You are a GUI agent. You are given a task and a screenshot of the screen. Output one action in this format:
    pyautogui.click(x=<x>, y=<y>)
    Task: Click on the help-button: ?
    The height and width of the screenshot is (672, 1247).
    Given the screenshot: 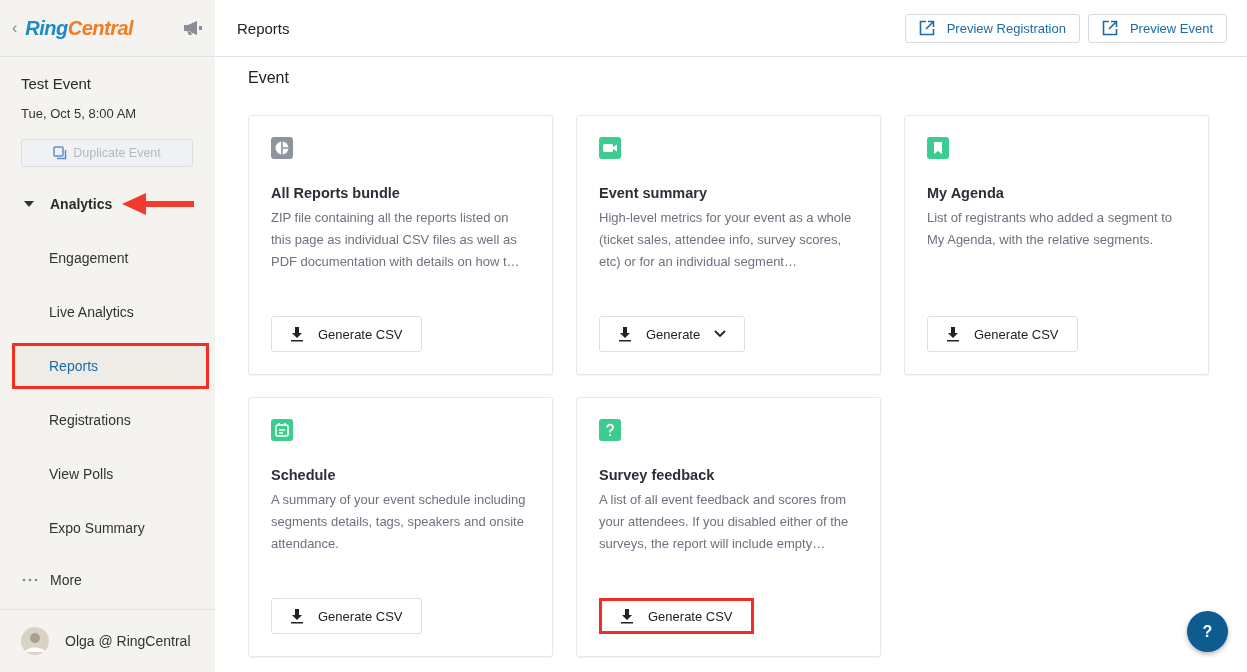 What is the action you would take?
    pyautogui.click(x=1207, y=631)
    